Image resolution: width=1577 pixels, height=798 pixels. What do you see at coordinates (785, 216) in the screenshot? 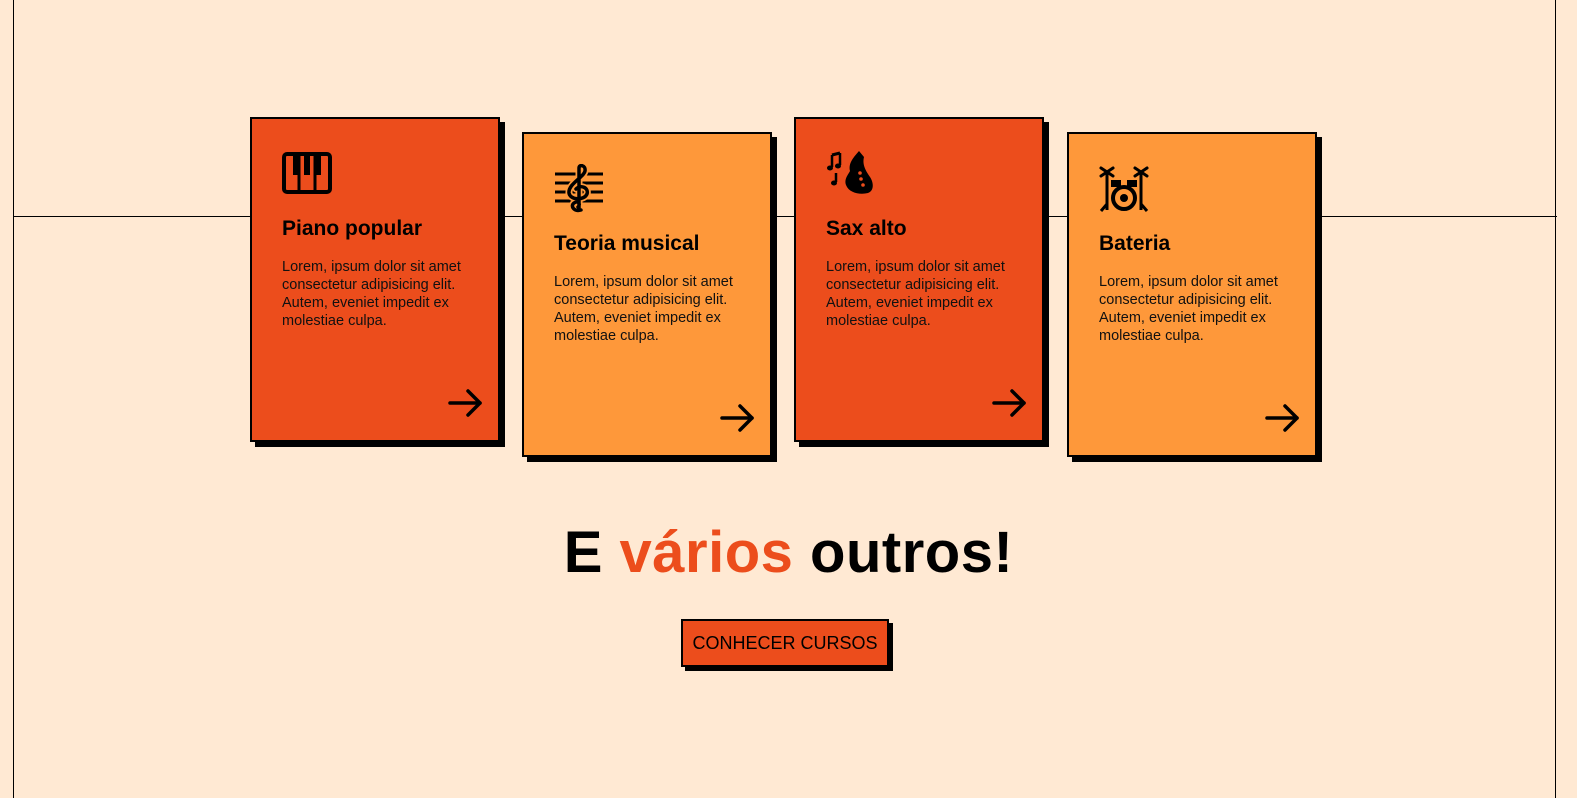
I see `horizontal-rule` at bounding box center [785, 216].